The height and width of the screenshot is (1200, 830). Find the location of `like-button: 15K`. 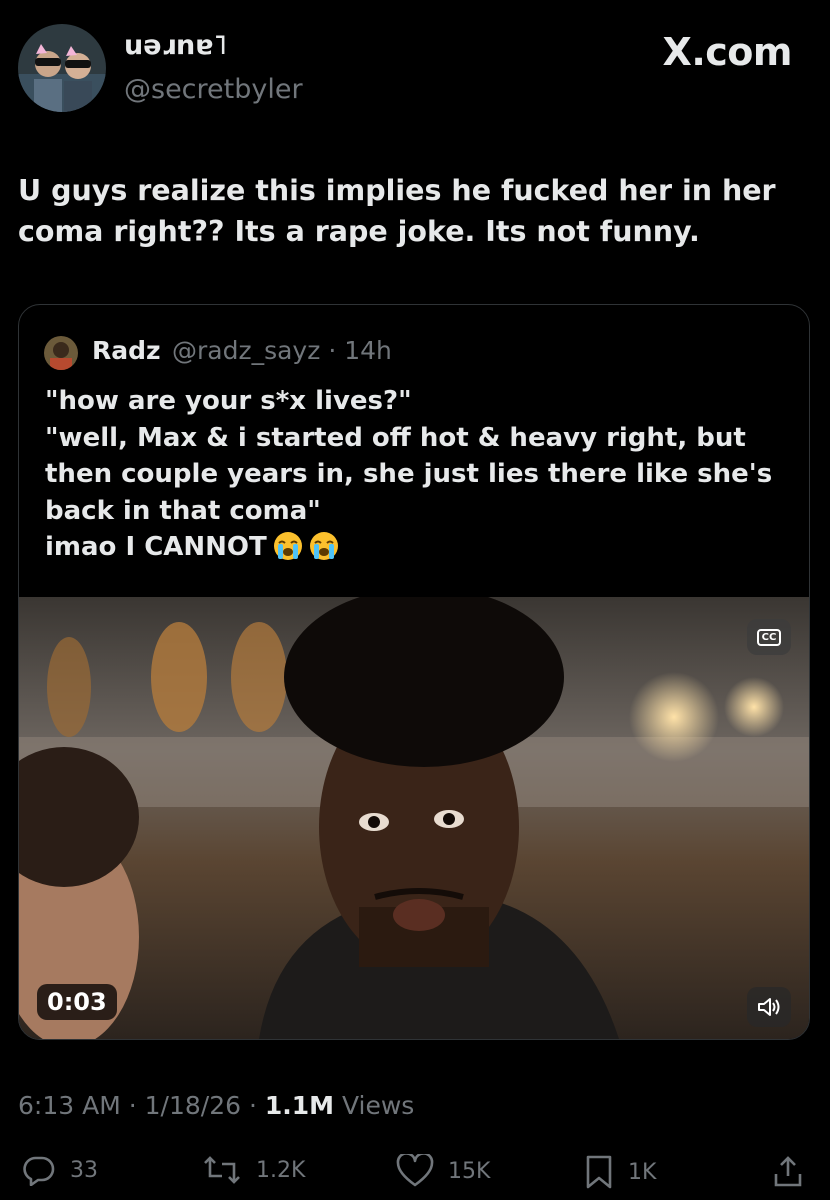

like-button: 15K is located at coordinates (443, 1171).